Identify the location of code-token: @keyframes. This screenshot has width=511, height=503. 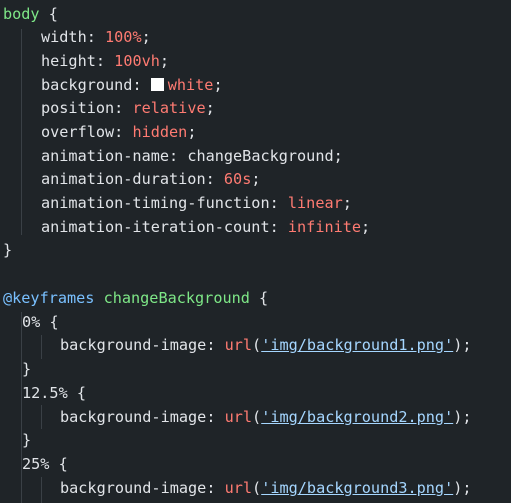
(49, 298).